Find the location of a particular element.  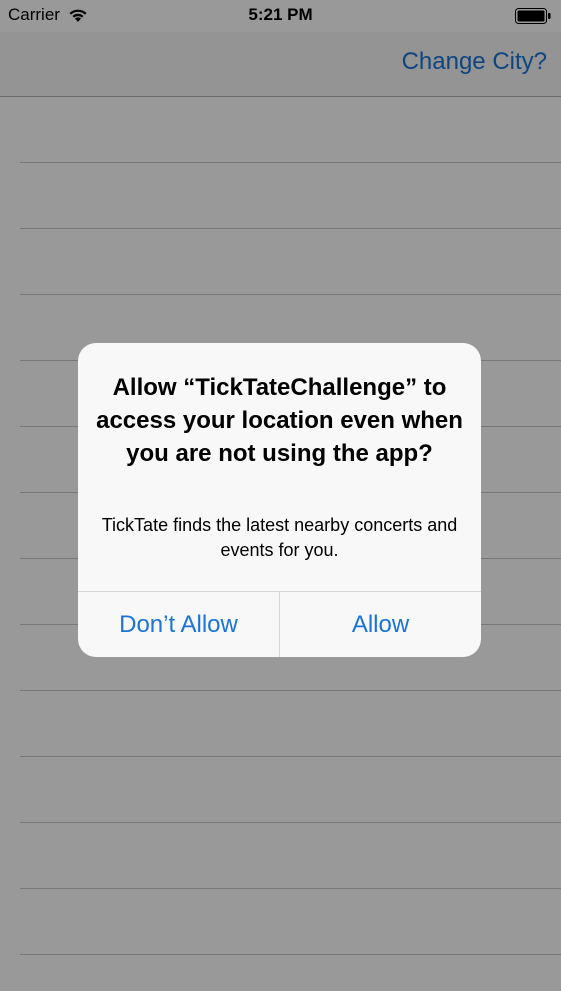

alert-button-row: Don’t Allow Allow is located at coordinates (279, 624).